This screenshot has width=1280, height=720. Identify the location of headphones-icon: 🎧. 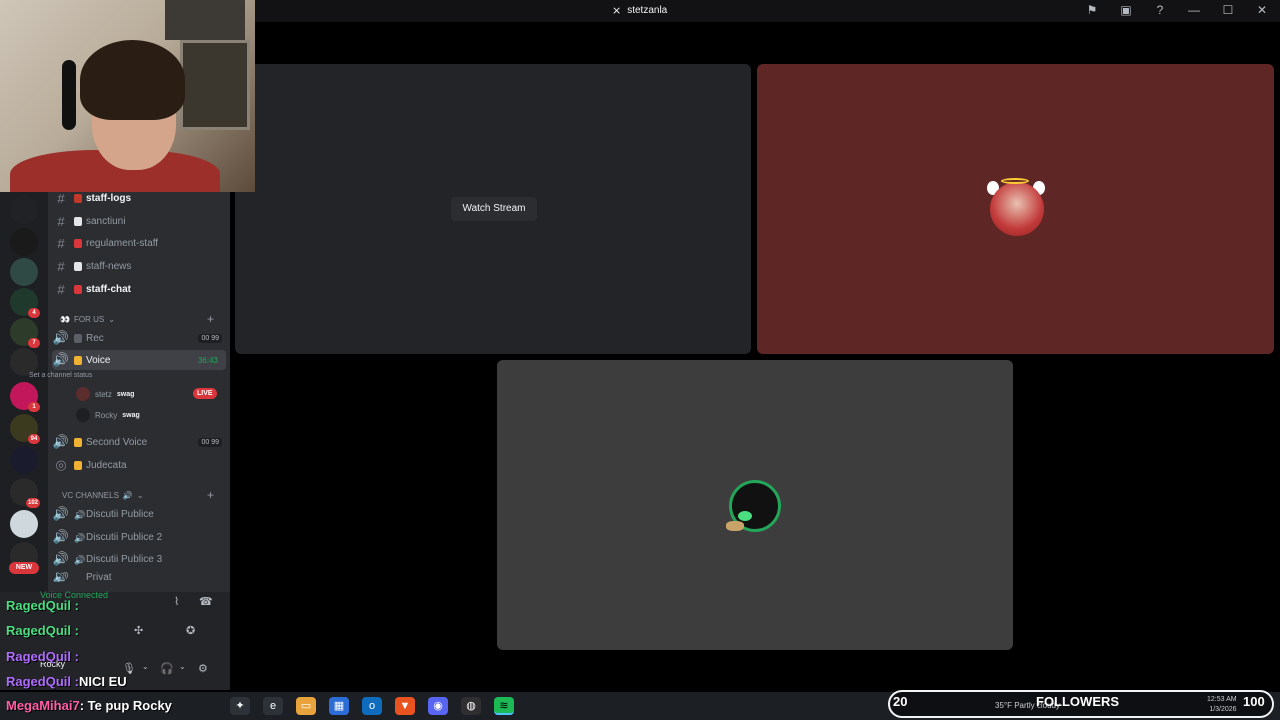
(167, 668).